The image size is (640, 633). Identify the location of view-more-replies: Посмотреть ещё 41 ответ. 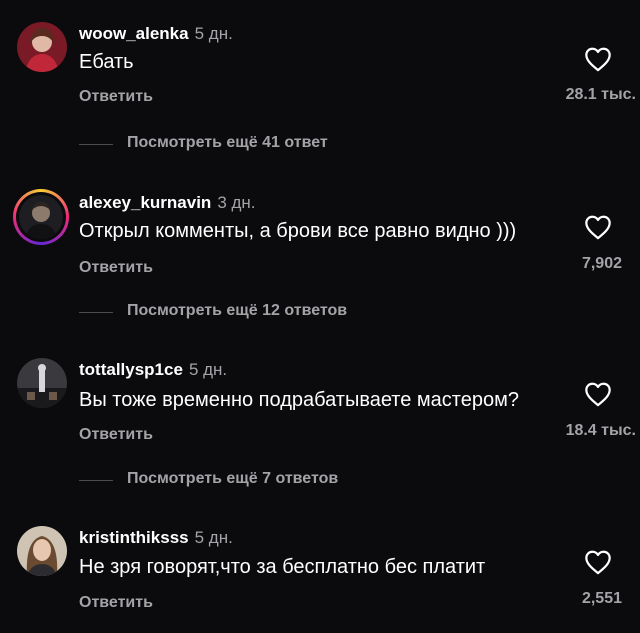
(320, 144).